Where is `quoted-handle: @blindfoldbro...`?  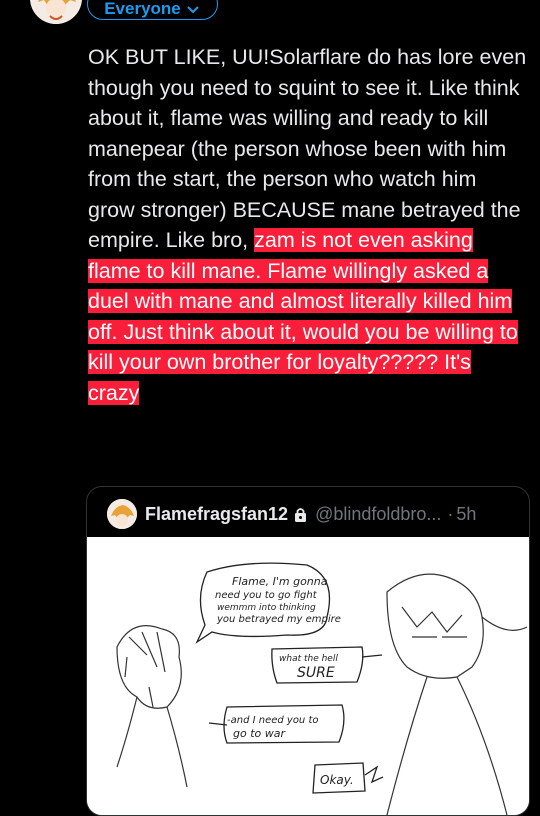
quoted-handle: @blindfoldbro... is located at coordinates (378, 514).